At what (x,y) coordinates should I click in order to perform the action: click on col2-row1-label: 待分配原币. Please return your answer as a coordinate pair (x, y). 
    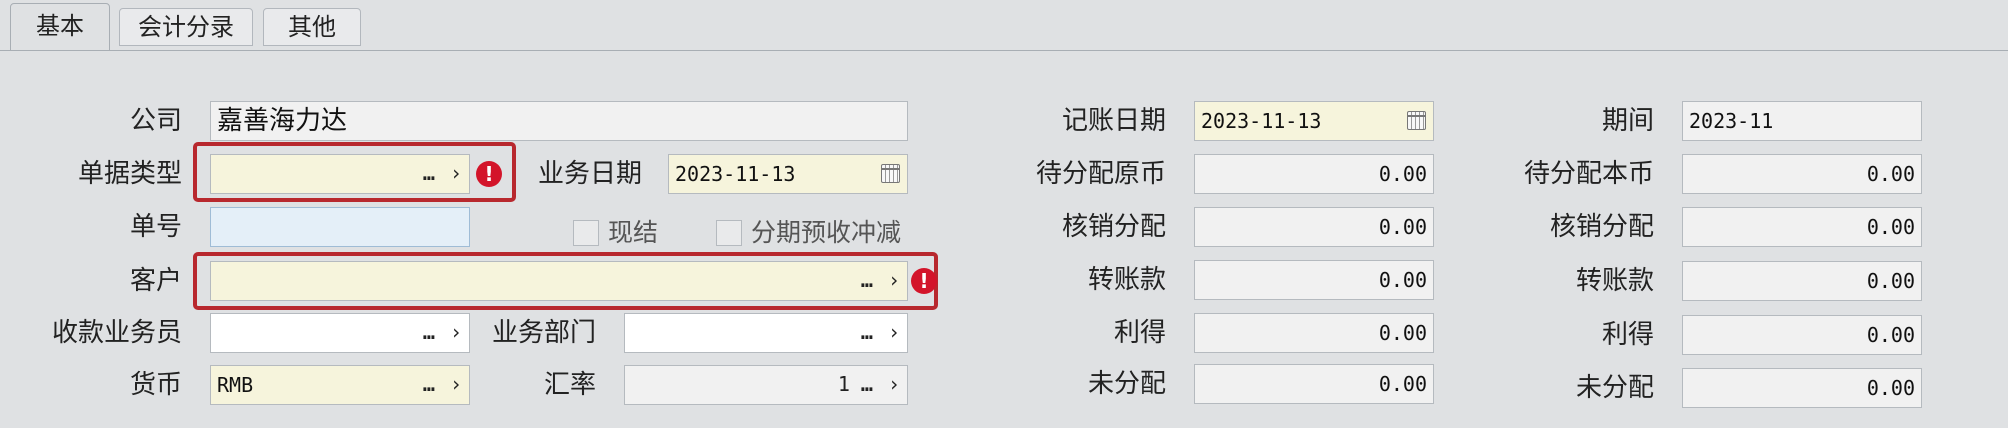
    Looking at the image, I should click on (1100, 174).